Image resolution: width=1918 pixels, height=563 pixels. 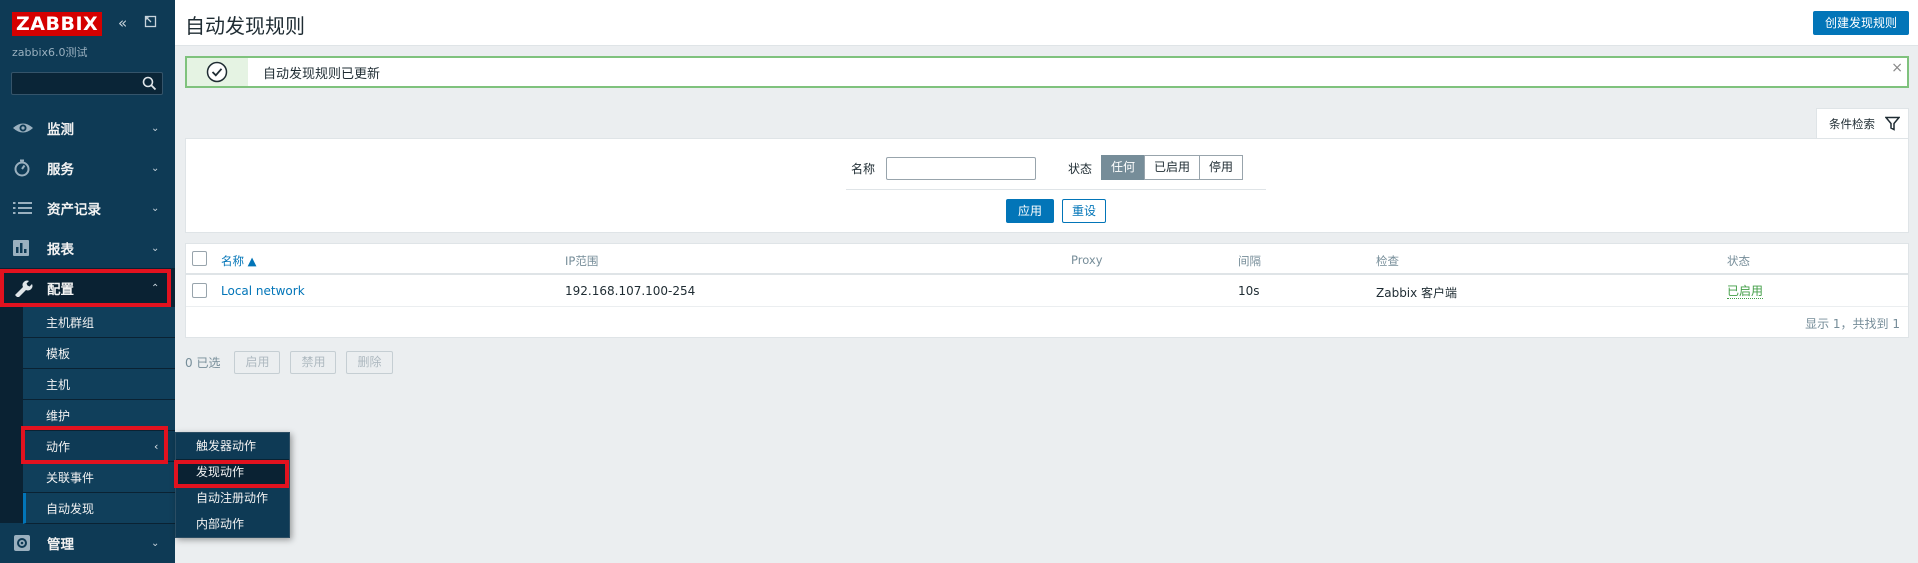 I want to click on submenu-discovery-label: 自动发现, so click(x=70, y=508).